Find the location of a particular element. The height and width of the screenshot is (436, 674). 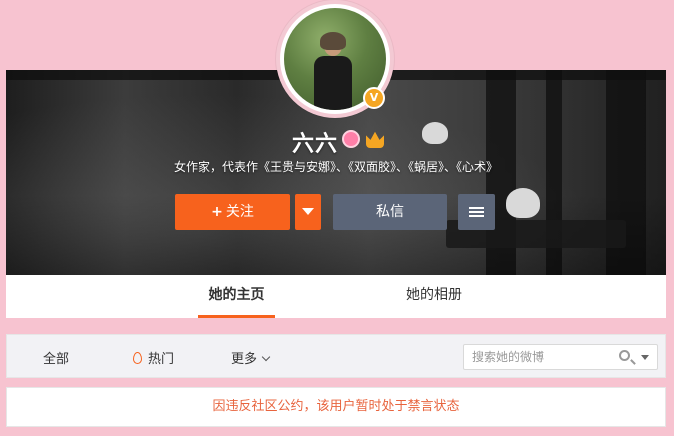

active-tab-indicator is located at coordinates (236, 316).